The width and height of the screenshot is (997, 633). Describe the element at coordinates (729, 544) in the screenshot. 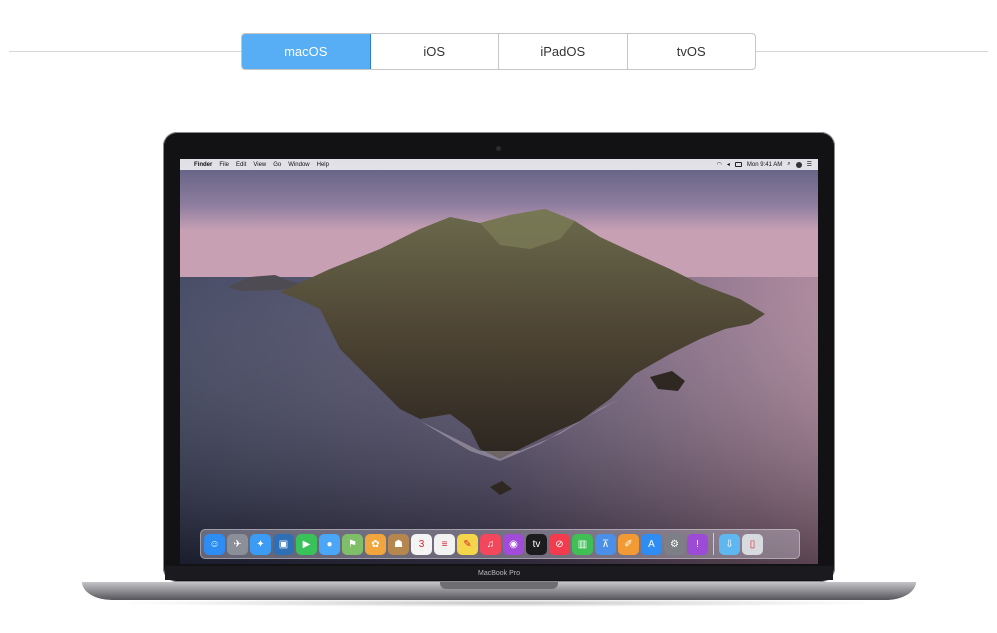

I see `downloads-folder-icon: ⇩` at that location.